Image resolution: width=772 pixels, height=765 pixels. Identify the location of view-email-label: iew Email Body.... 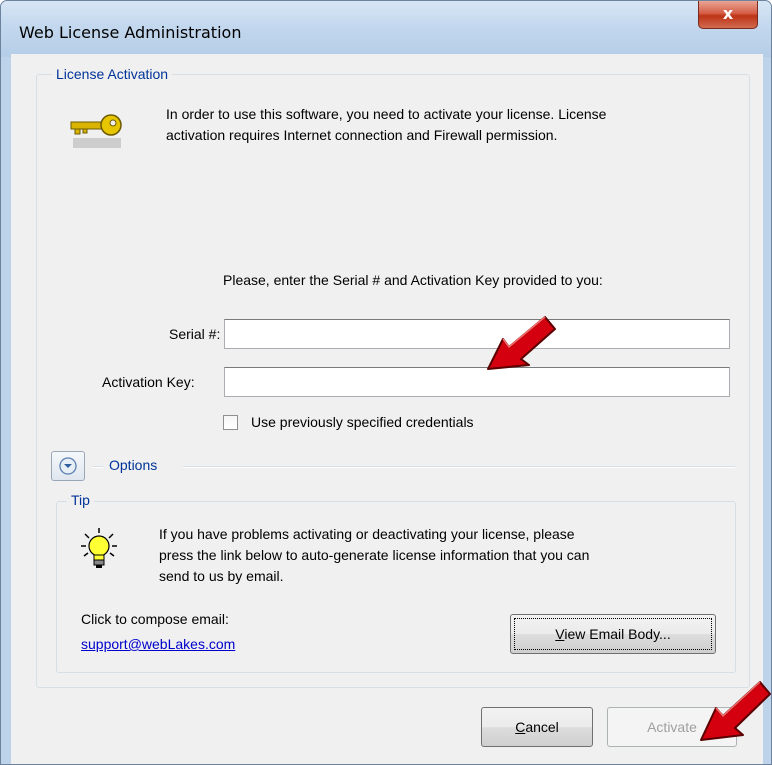
(617, 634).